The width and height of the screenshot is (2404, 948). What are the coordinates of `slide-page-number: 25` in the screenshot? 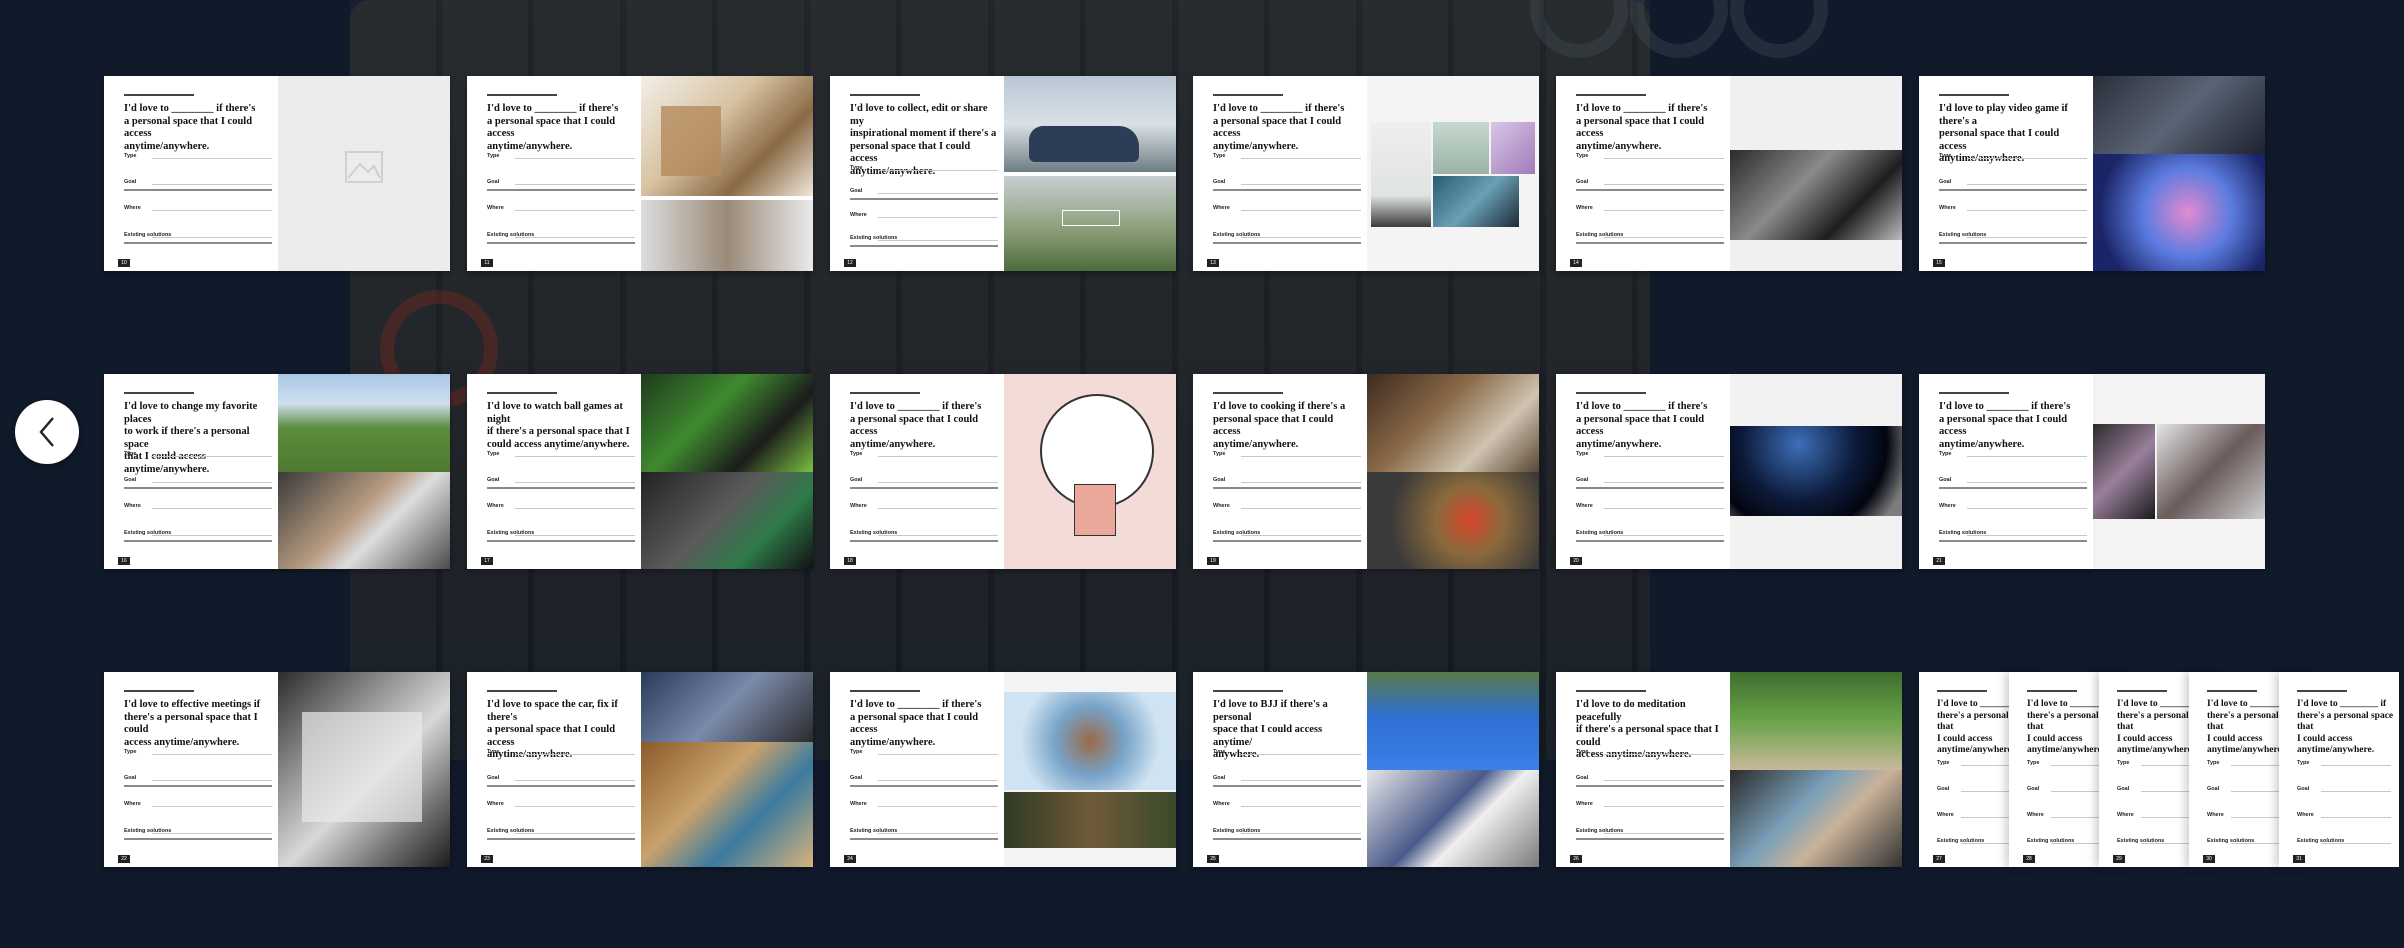 It's located at (1213, 859).